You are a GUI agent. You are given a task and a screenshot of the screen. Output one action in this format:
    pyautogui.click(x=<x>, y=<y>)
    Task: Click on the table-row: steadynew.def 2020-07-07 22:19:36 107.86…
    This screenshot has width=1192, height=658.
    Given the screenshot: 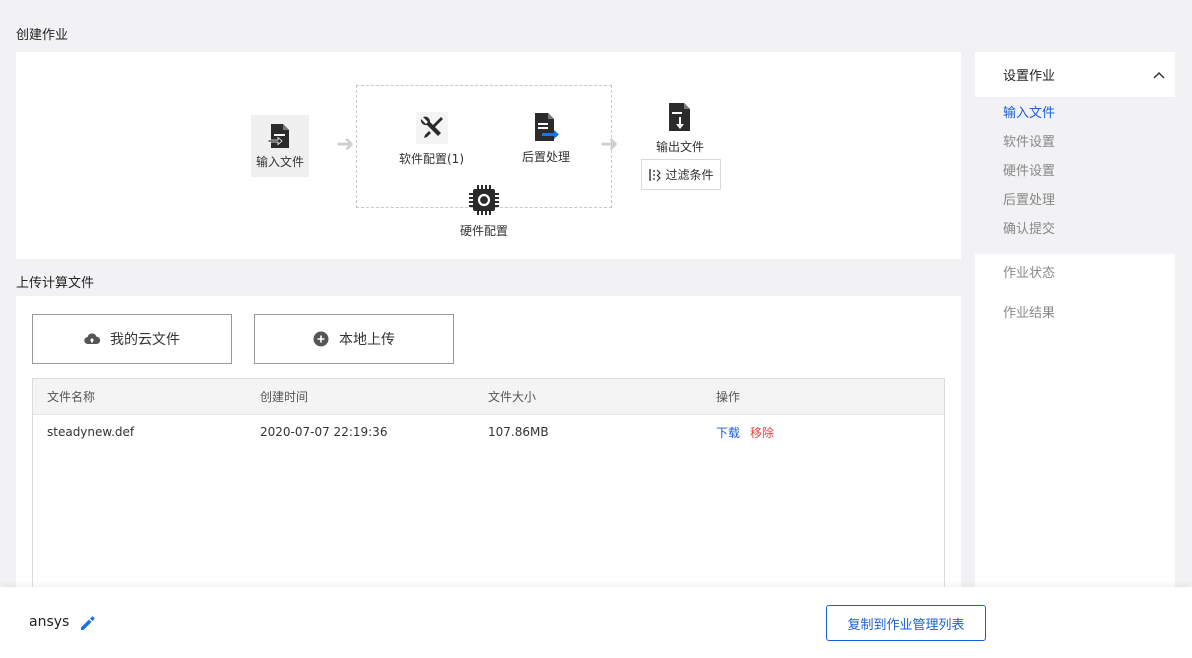 What is the action you would take?
    pyautogui.click(x=488, y=432)
    